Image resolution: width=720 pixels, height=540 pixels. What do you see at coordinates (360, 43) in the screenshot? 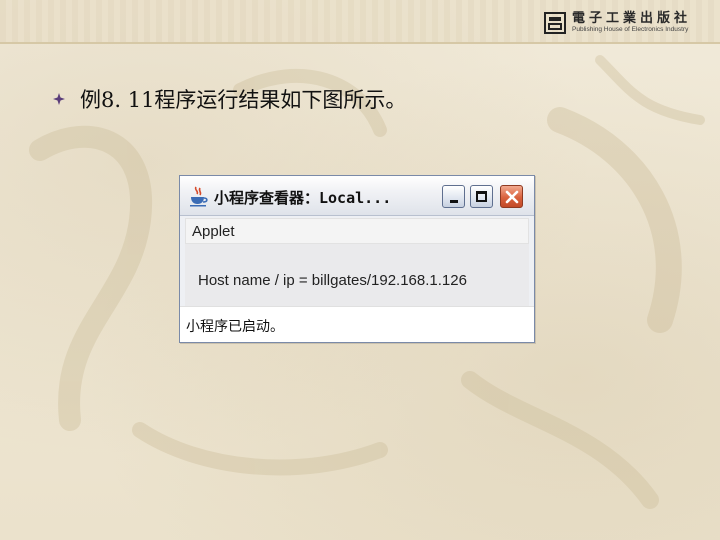
I see `header-divider` at bounding box center [360, 43].